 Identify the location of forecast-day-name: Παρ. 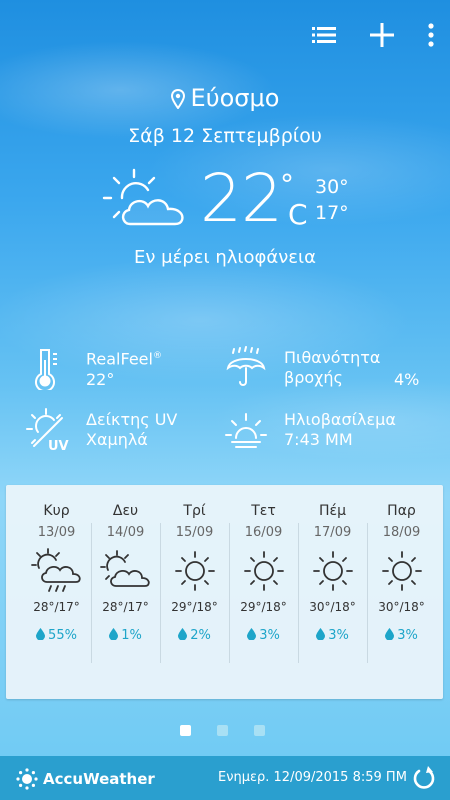
(401, 511).